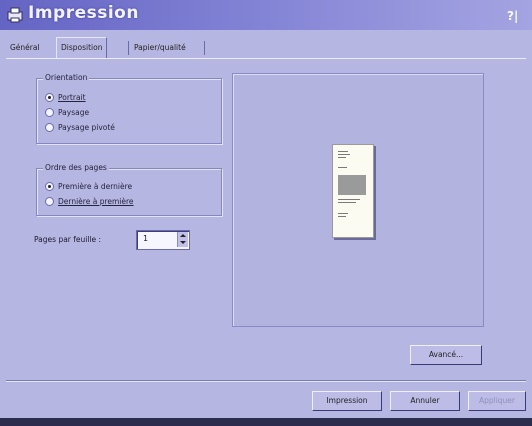 The image size is (532, 426). Describe the element at coordinates (517, 16) in the screenshot. I see `help-button: ?|` at that location.